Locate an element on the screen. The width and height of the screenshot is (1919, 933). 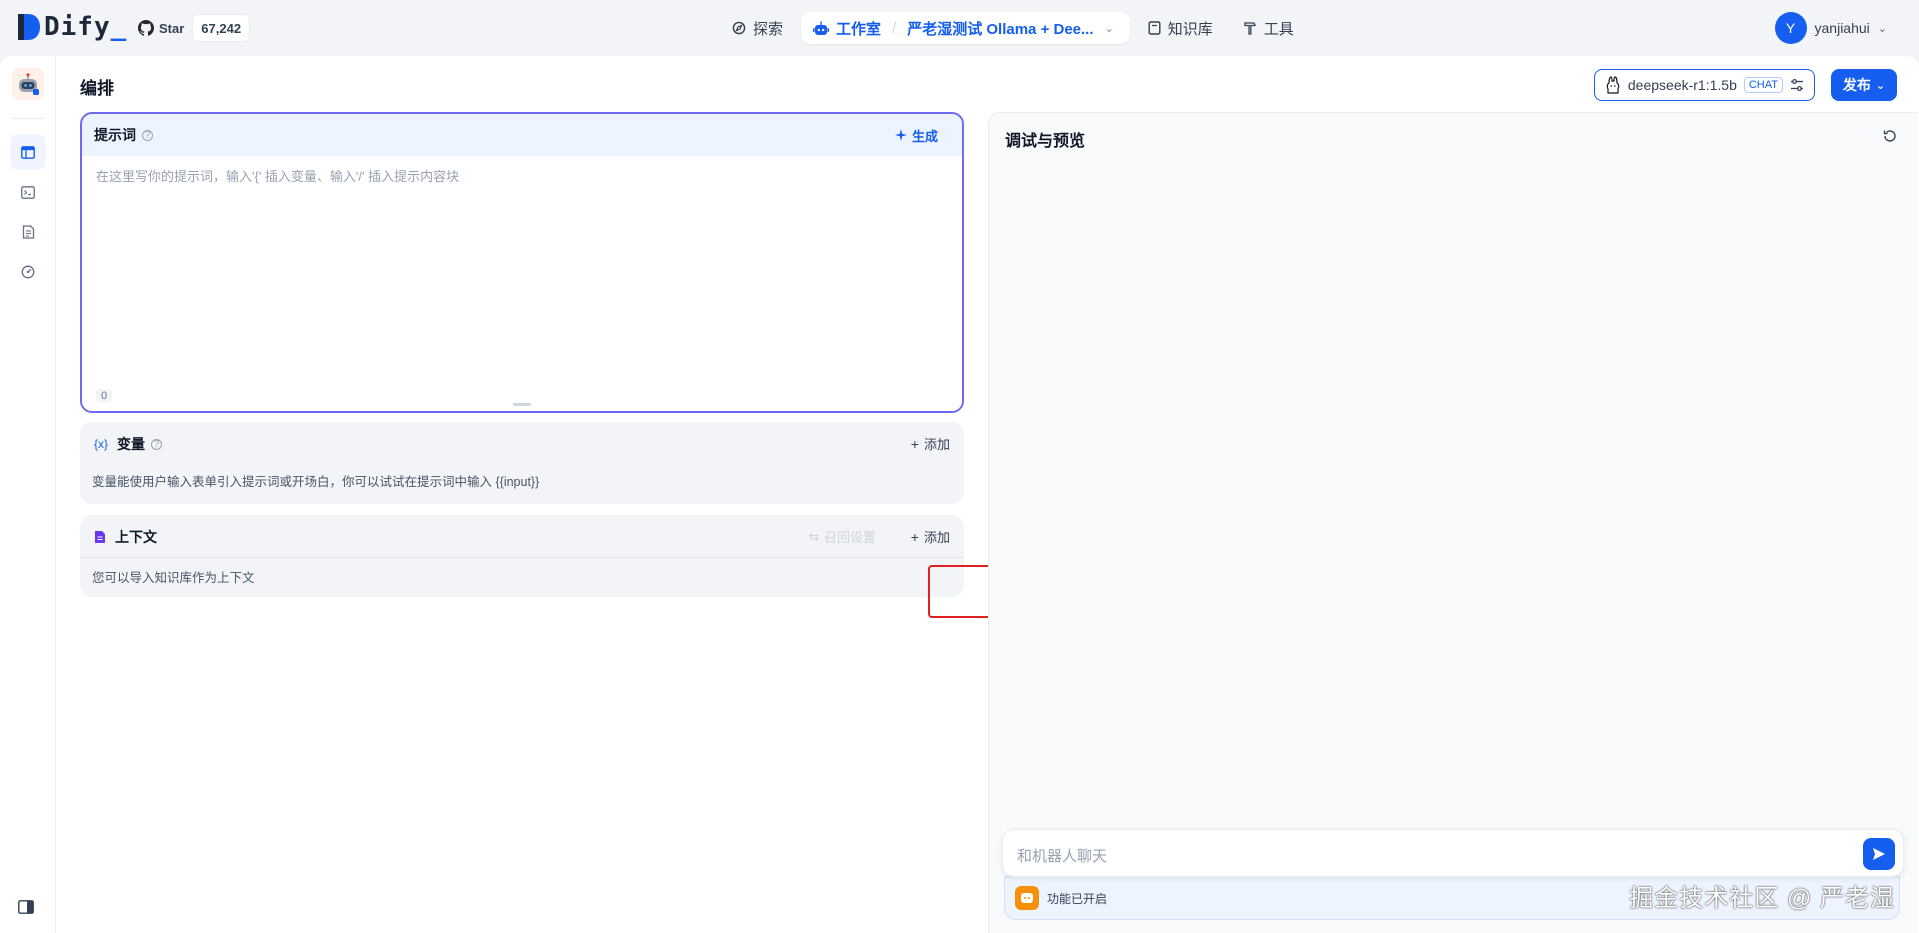
context-description: 您可以导入知识库作为上下文 is located at coordinates (173, 578).